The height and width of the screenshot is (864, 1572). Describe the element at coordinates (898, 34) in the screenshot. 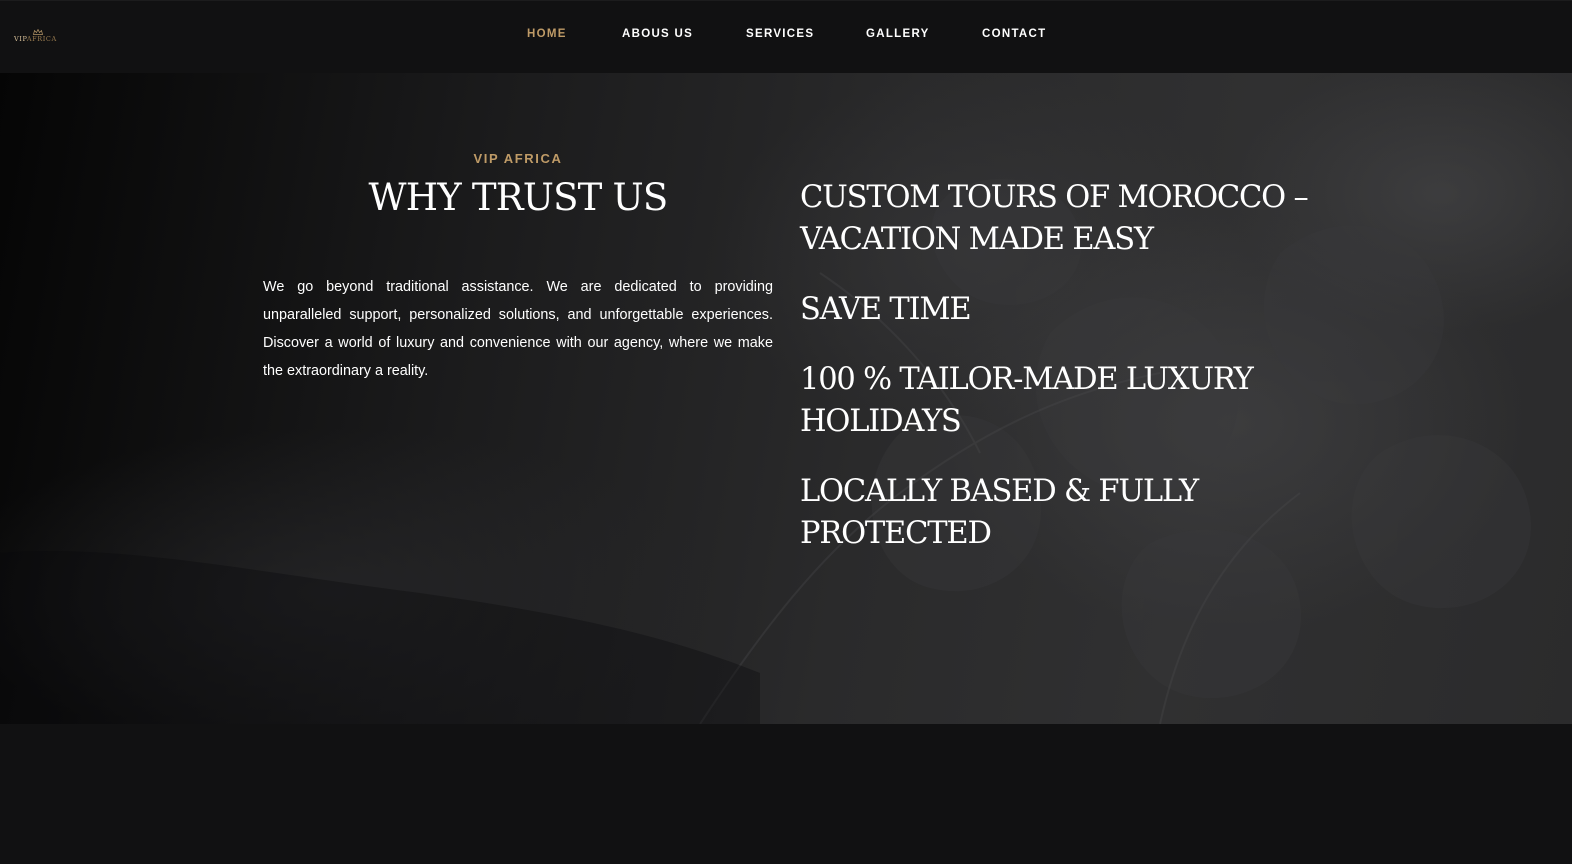

I see `nav-item-gallery: GALLERY` at that location.